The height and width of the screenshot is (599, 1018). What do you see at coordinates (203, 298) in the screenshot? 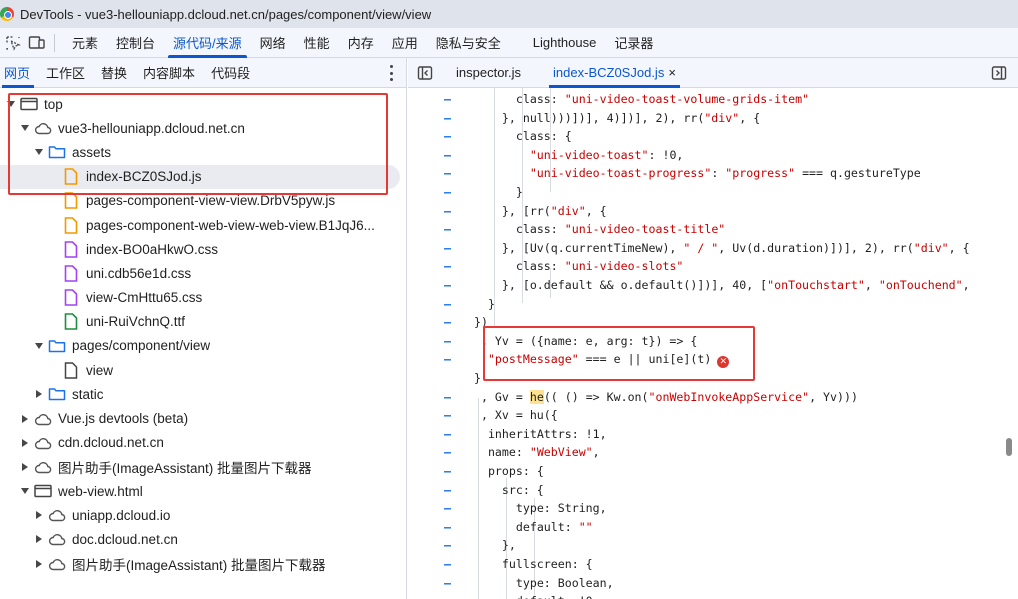
I see `tree-item: view-CmHttu65.css` at bounding box center [203, 298].